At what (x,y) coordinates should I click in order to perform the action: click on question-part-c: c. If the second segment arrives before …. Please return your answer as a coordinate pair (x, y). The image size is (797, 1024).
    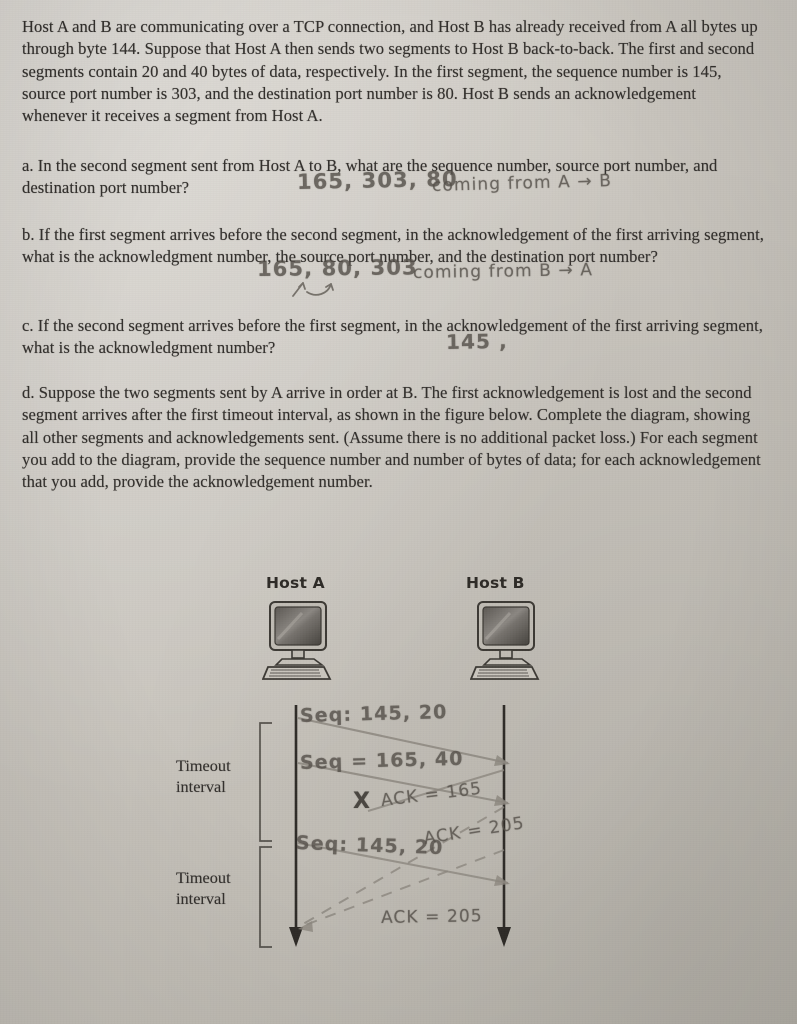
    Looking at the image, I should click on (394, 337).